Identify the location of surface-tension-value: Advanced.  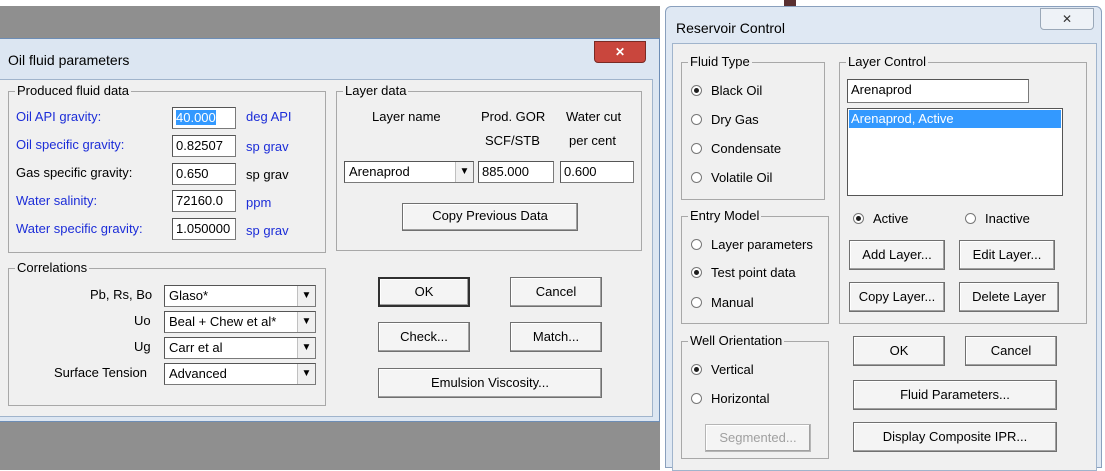
(198, 373).